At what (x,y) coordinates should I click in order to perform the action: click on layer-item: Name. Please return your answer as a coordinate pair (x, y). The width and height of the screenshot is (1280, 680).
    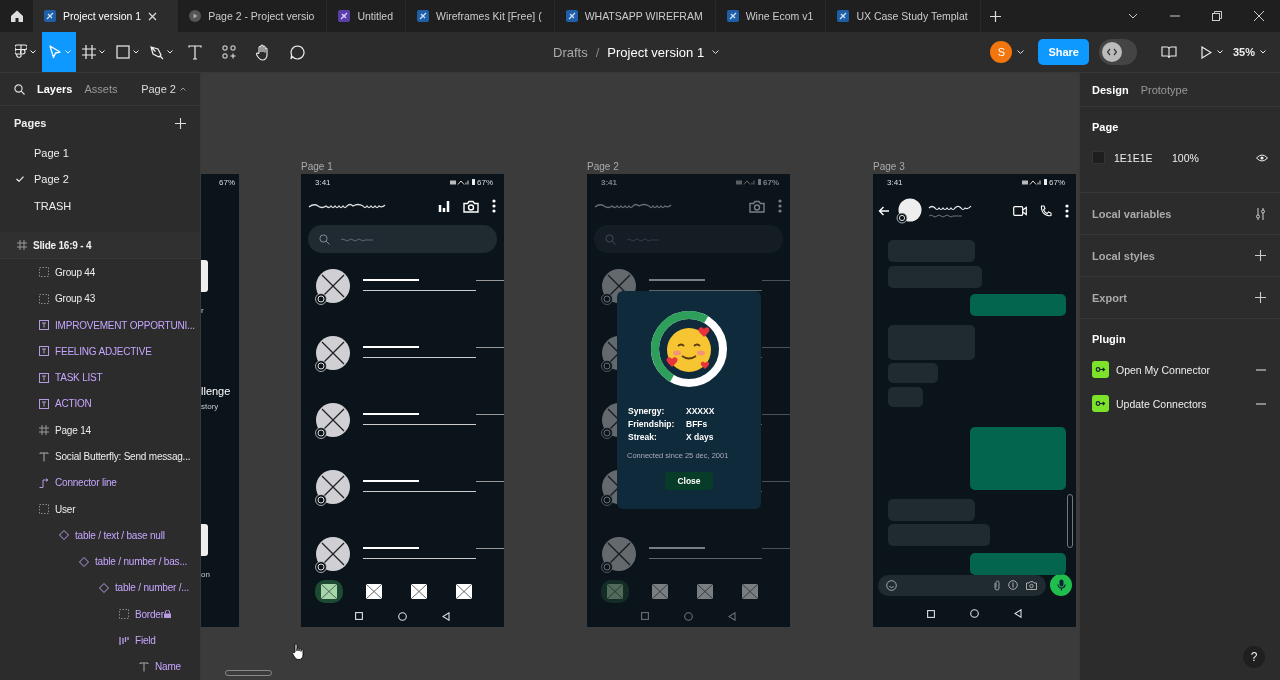
    Looking at the image, I should click on (100, 666).